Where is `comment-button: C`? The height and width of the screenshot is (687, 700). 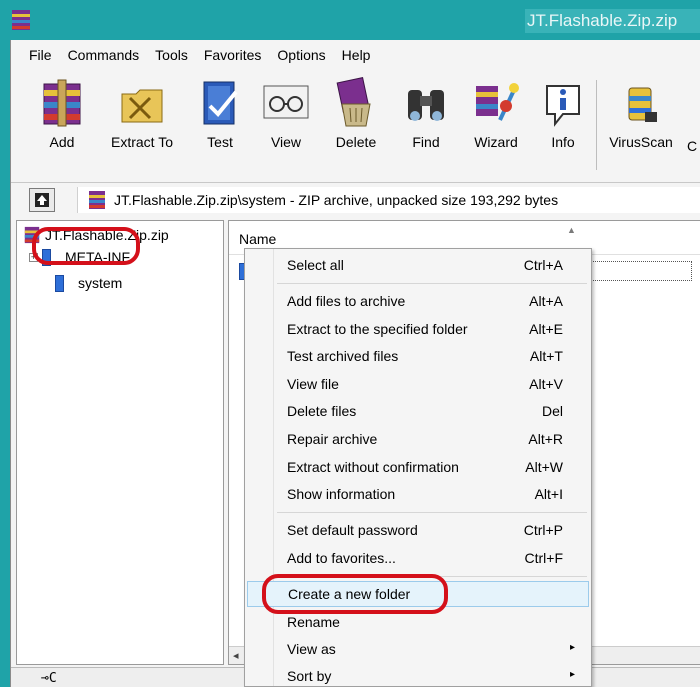 comment-button: C is located at coordinates (691, 126).